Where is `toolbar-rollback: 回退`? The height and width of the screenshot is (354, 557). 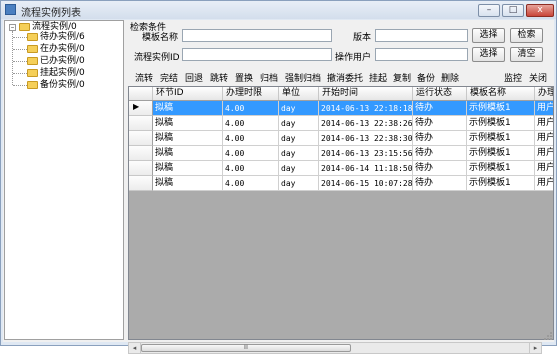 toolbar-rollback: 回退 is located at coordinates (194, 77).